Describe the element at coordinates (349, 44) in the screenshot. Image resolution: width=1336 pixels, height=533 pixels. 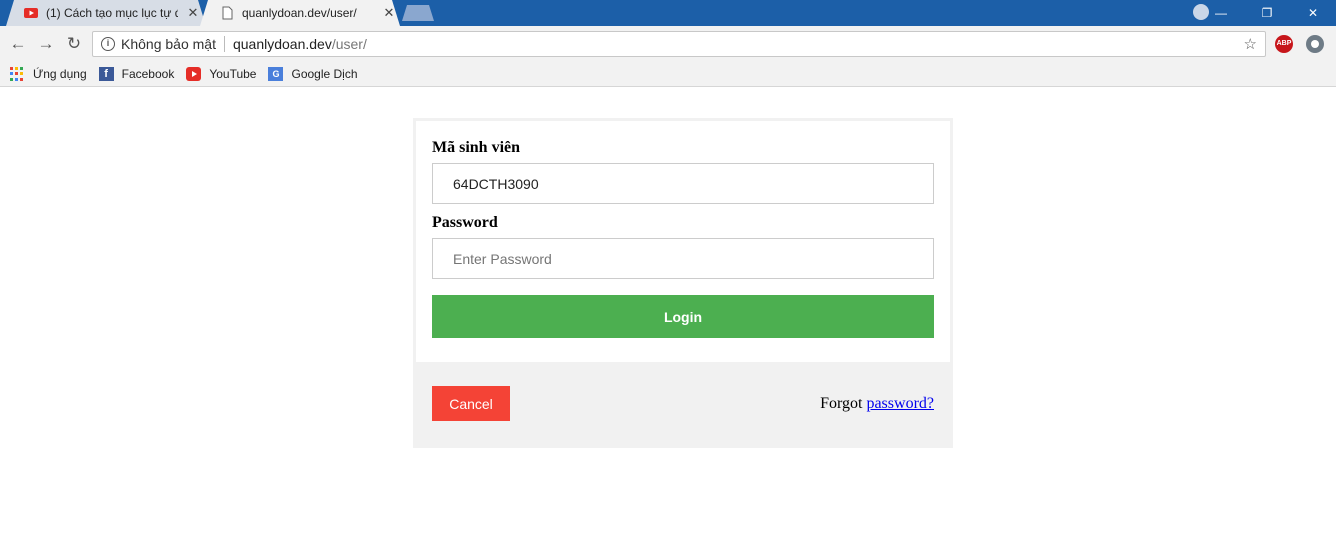
I see `url-path: /user/` at that location.